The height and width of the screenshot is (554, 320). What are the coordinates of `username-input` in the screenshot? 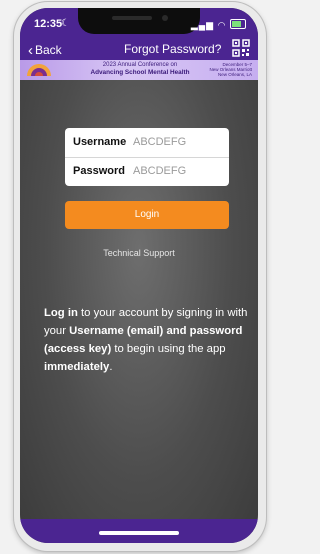 It's located at (178, 142).